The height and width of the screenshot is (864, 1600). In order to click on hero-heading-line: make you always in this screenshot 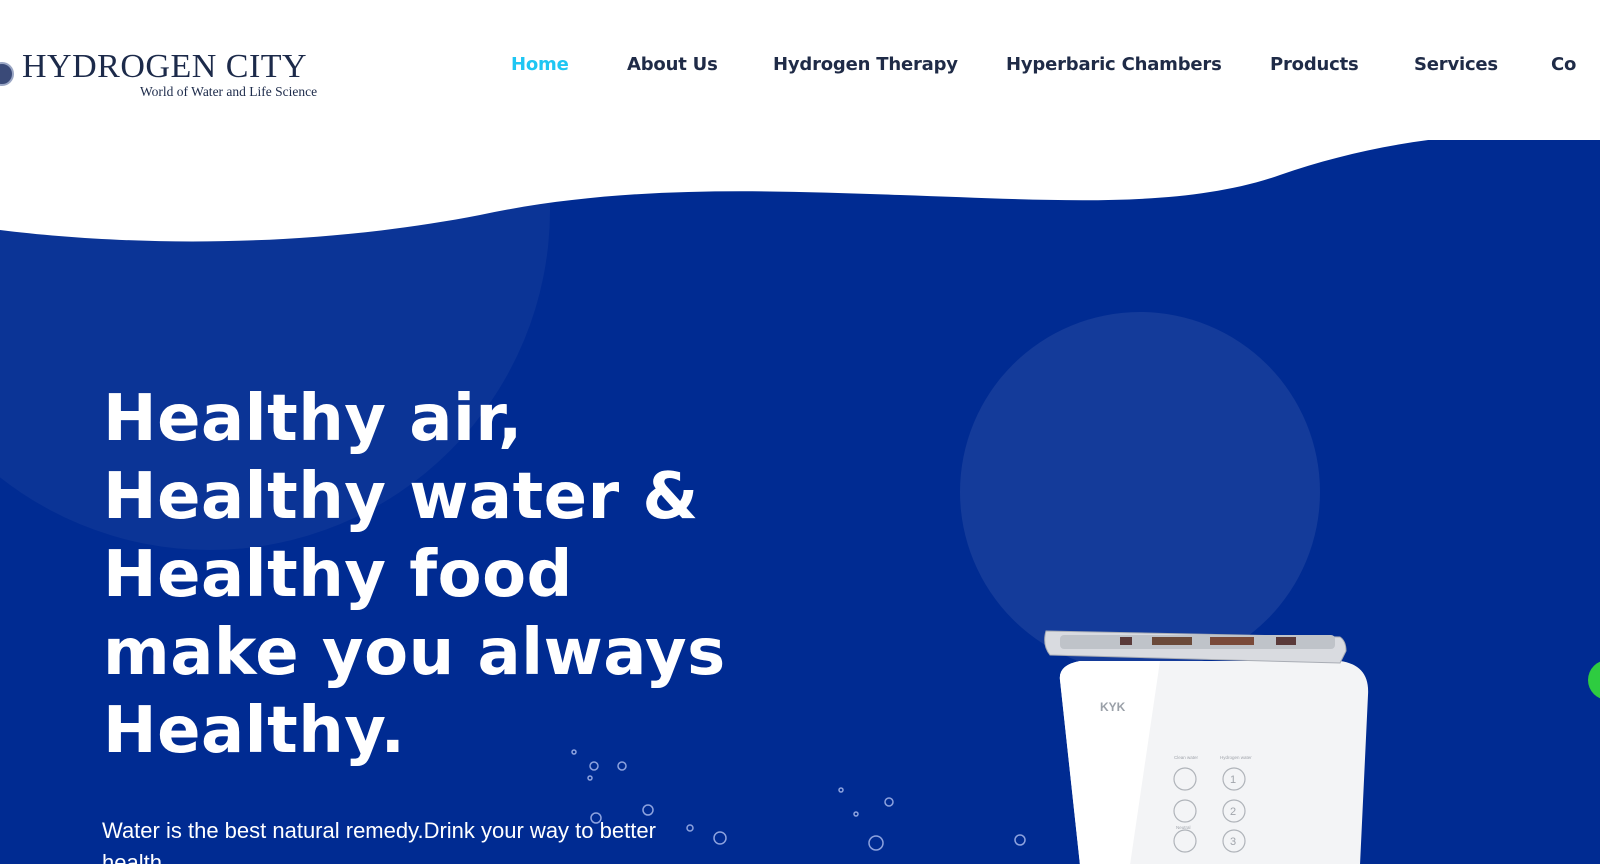, I will do `click(414, 653)`.